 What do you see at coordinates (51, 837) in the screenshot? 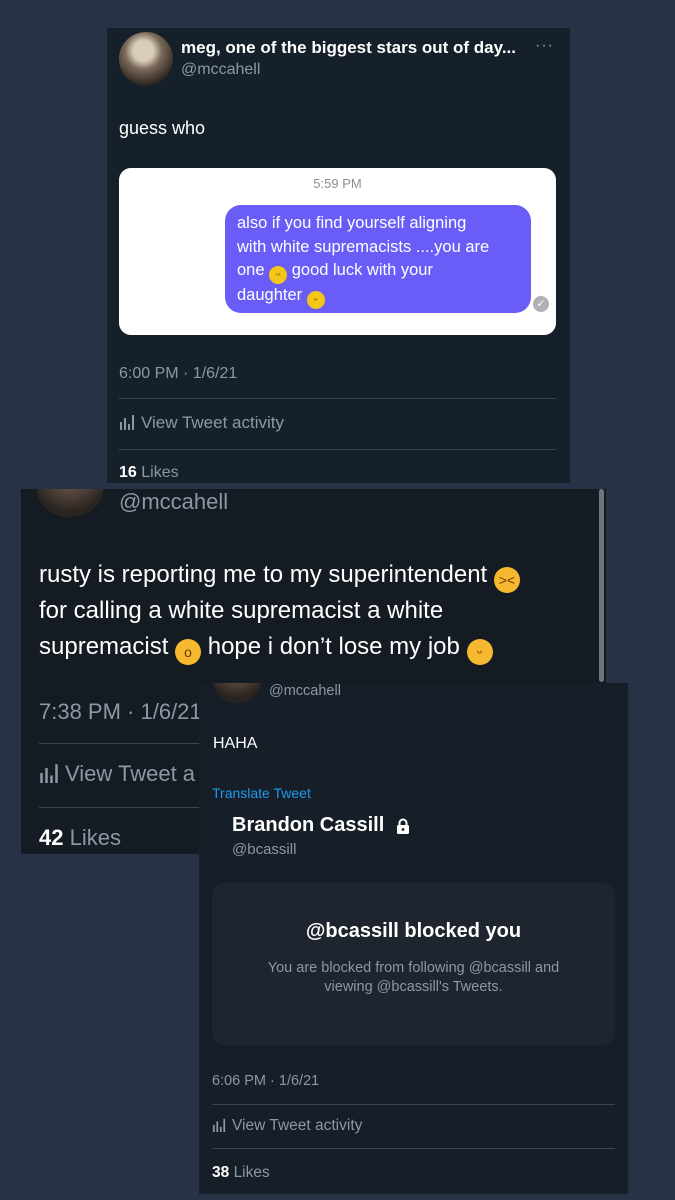
I see `likes-number: 42` at bounding box center [51, 837].